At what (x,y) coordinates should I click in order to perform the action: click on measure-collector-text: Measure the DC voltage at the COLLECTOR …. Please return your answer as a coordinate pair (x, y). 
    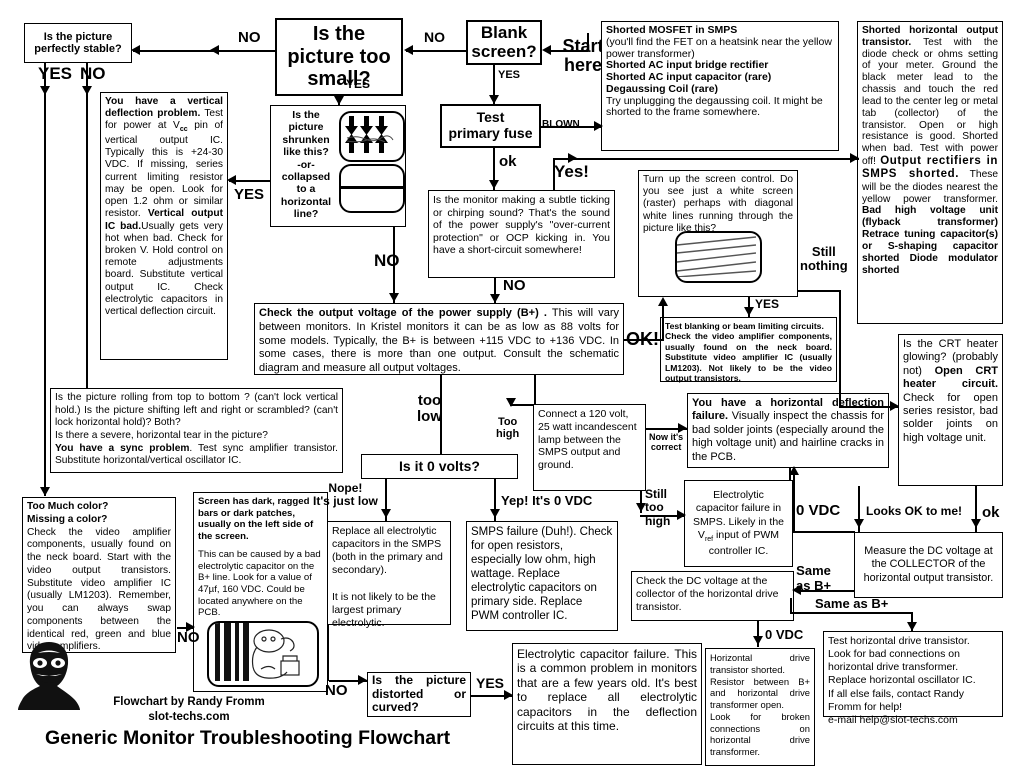
    Looking at the image, I should click on (928, 564).